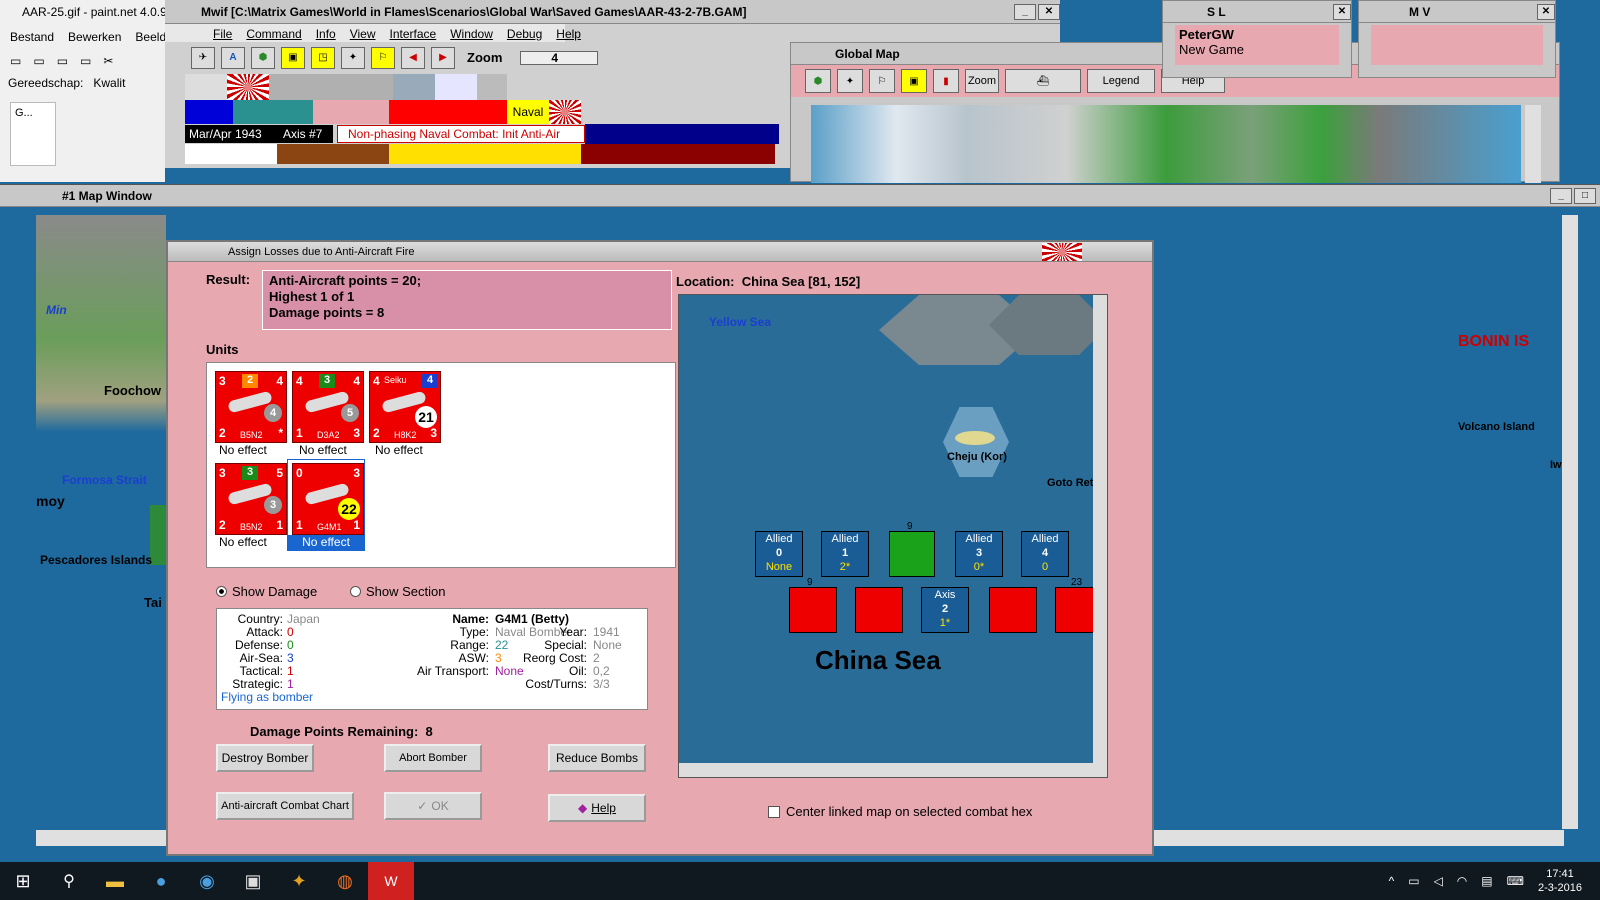 This screenshot has height=900, width=1600. What do you see at coordinates (328, 407) in the screenshot?
I see `unit-counter-d3a2: 4 3 4 5 1 D3A2 3` at bounding box center [328, 407].